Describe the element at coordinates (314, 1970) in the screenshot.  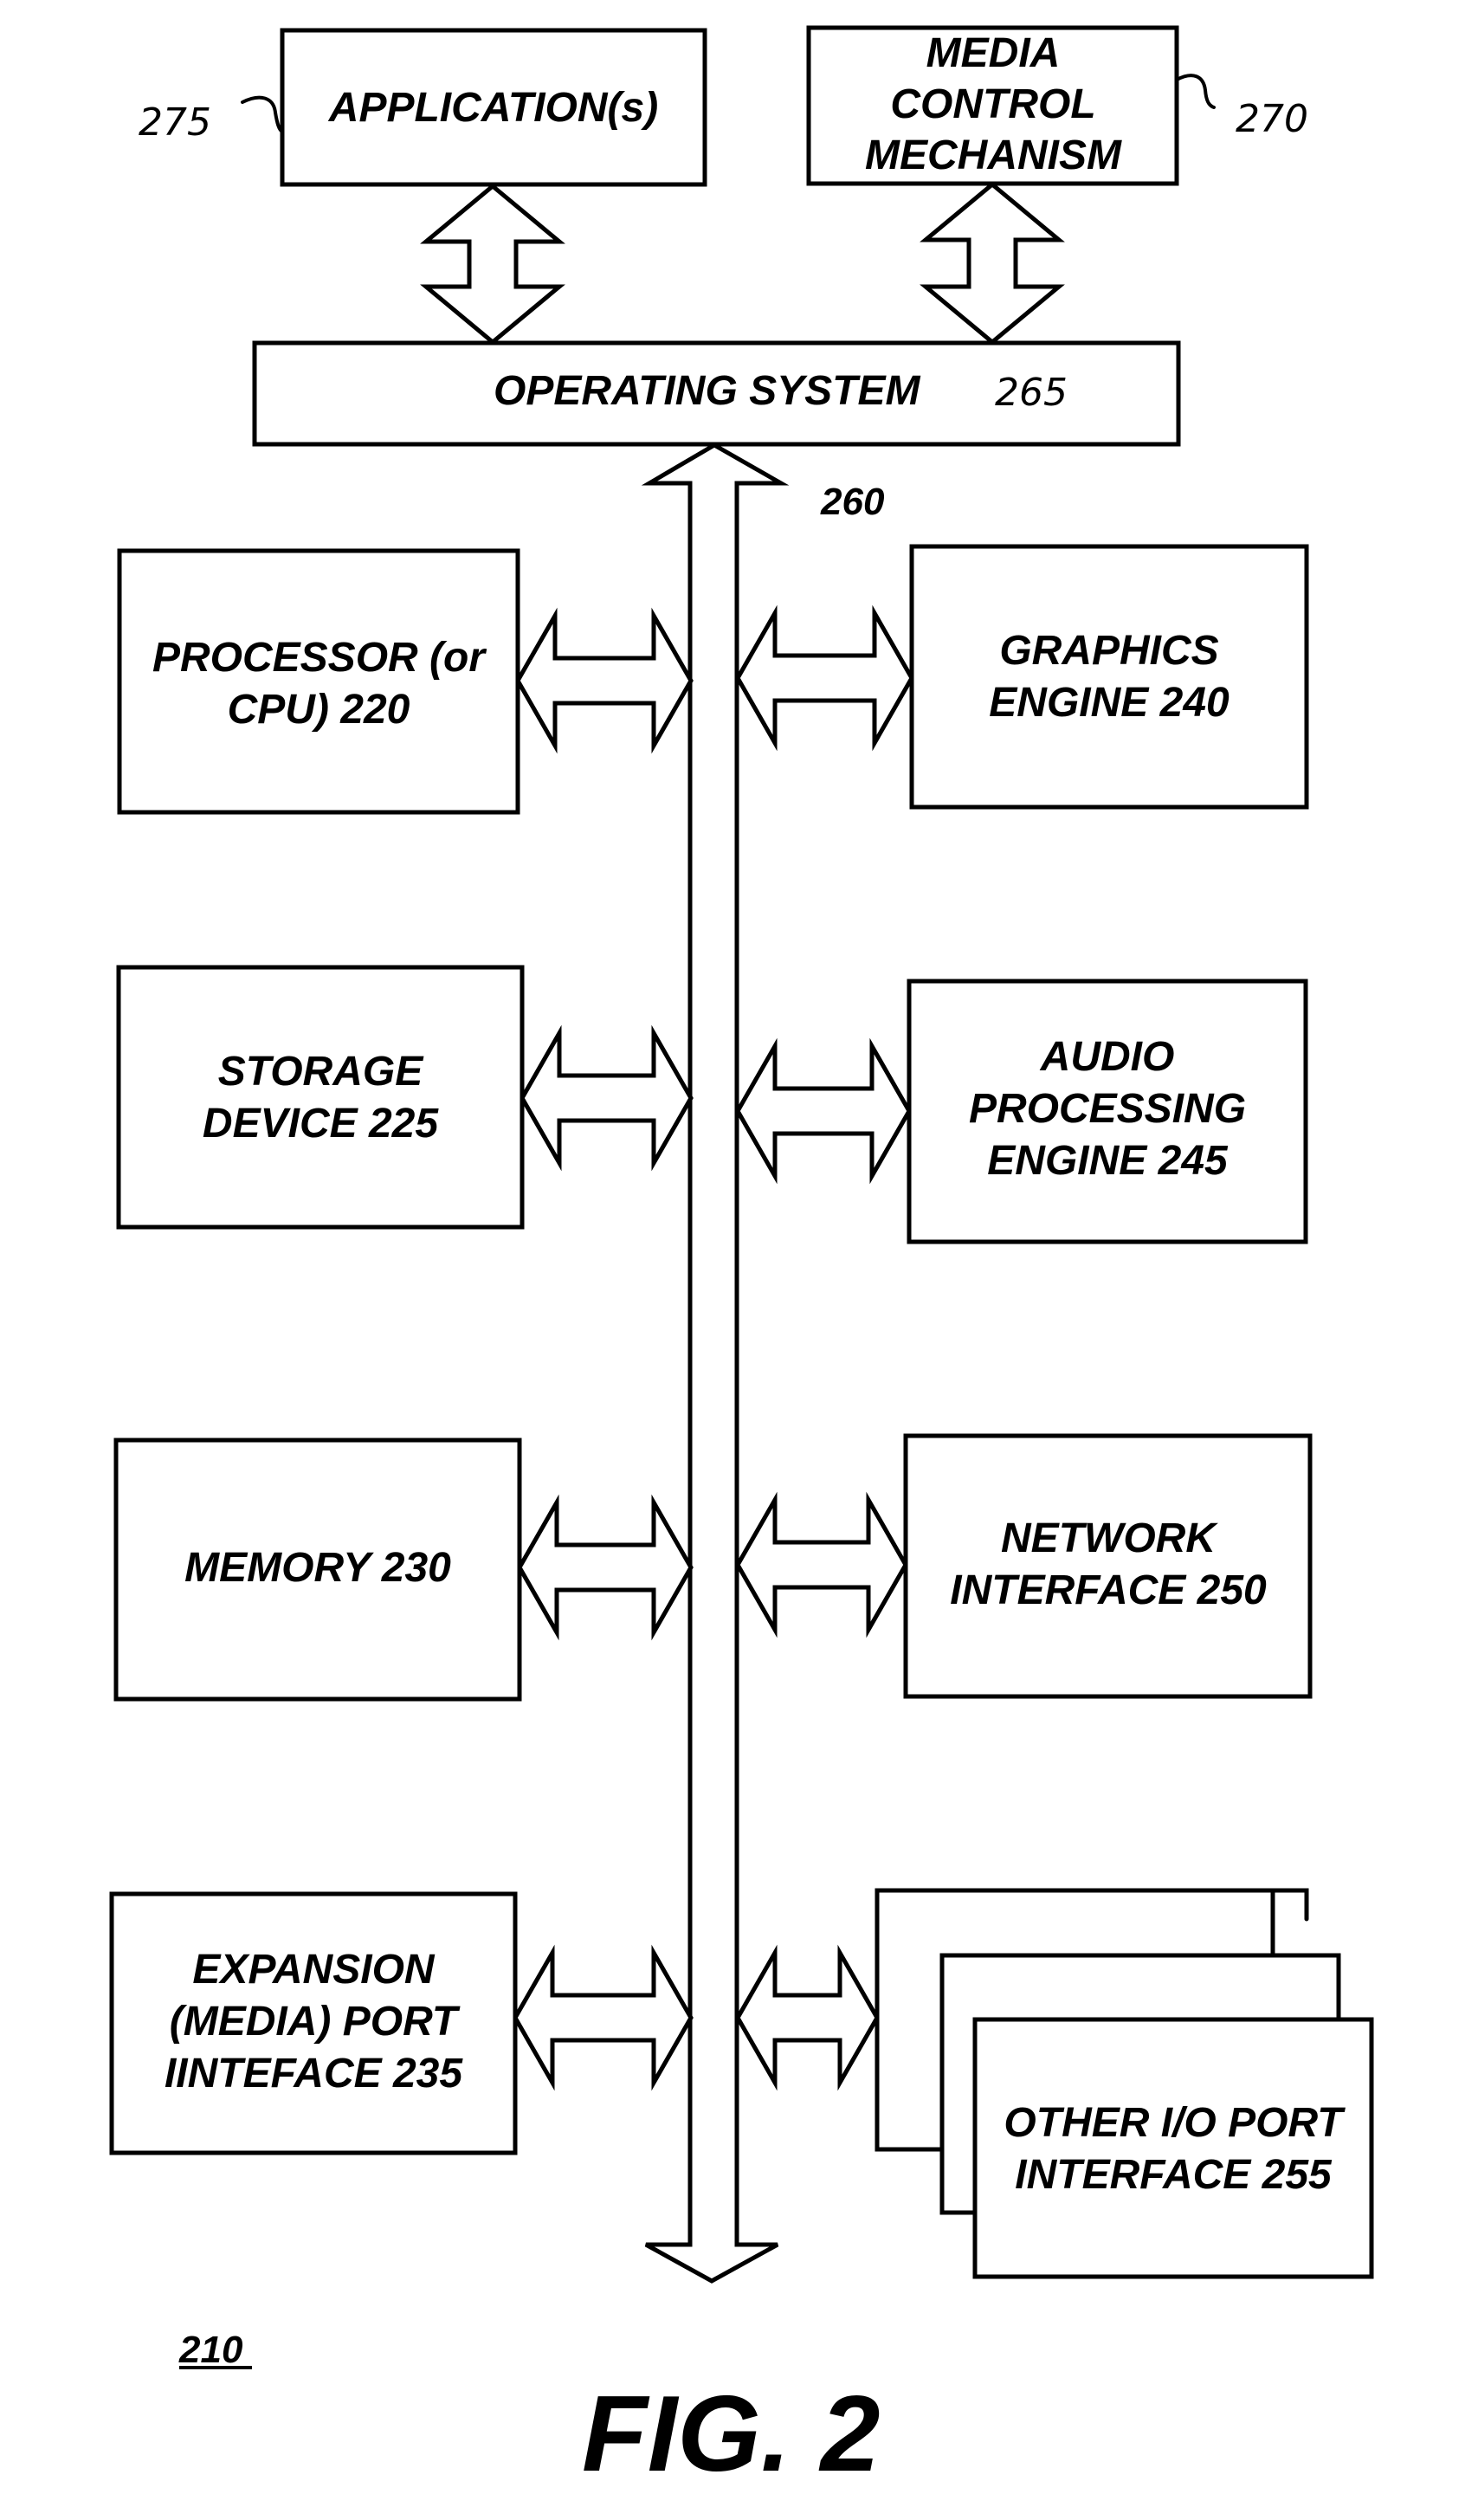
I see `expansion-port-label-line-1: EXPANSION` at that location.